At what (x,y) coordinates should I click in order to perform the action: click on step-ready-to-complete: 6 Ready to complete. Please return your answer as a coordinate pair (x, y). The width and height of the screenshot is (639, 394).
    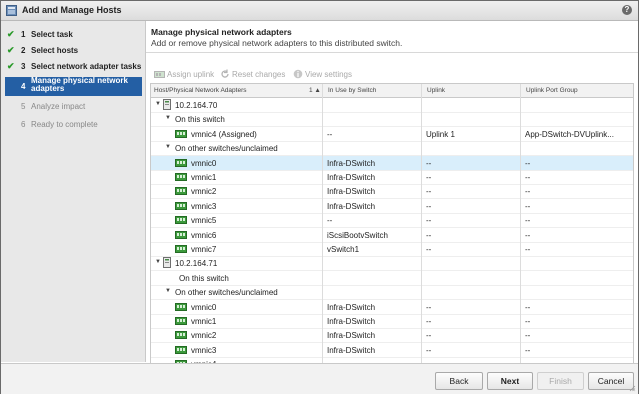
    Looking at the image, I should click on (73, 126).